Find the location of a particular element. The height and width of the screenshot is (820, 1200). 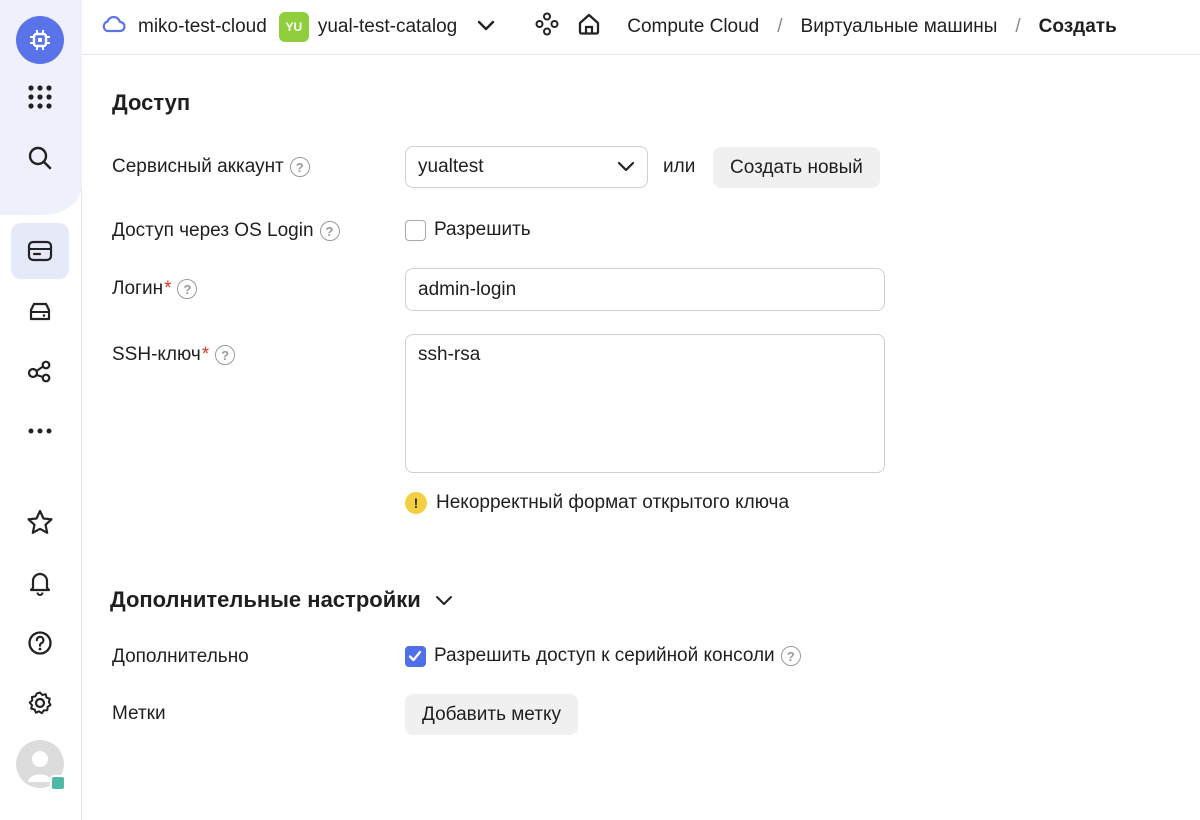

breadcrumb-compute-cloud: Compute Cloud is located at coordinates (693, 27).